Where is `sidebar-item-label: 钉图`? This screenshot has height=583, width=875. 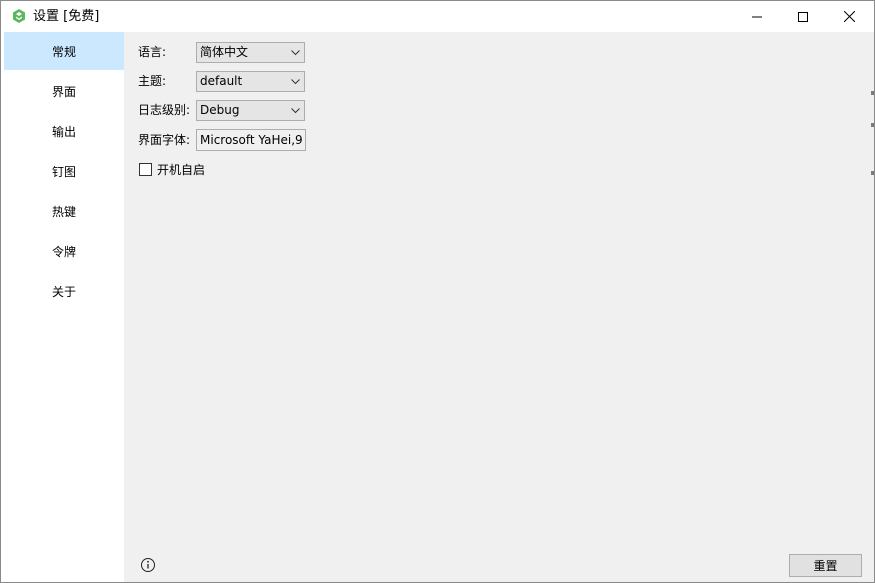 sidebar-item-label: 钉图 is located at coordinates (63, 171).